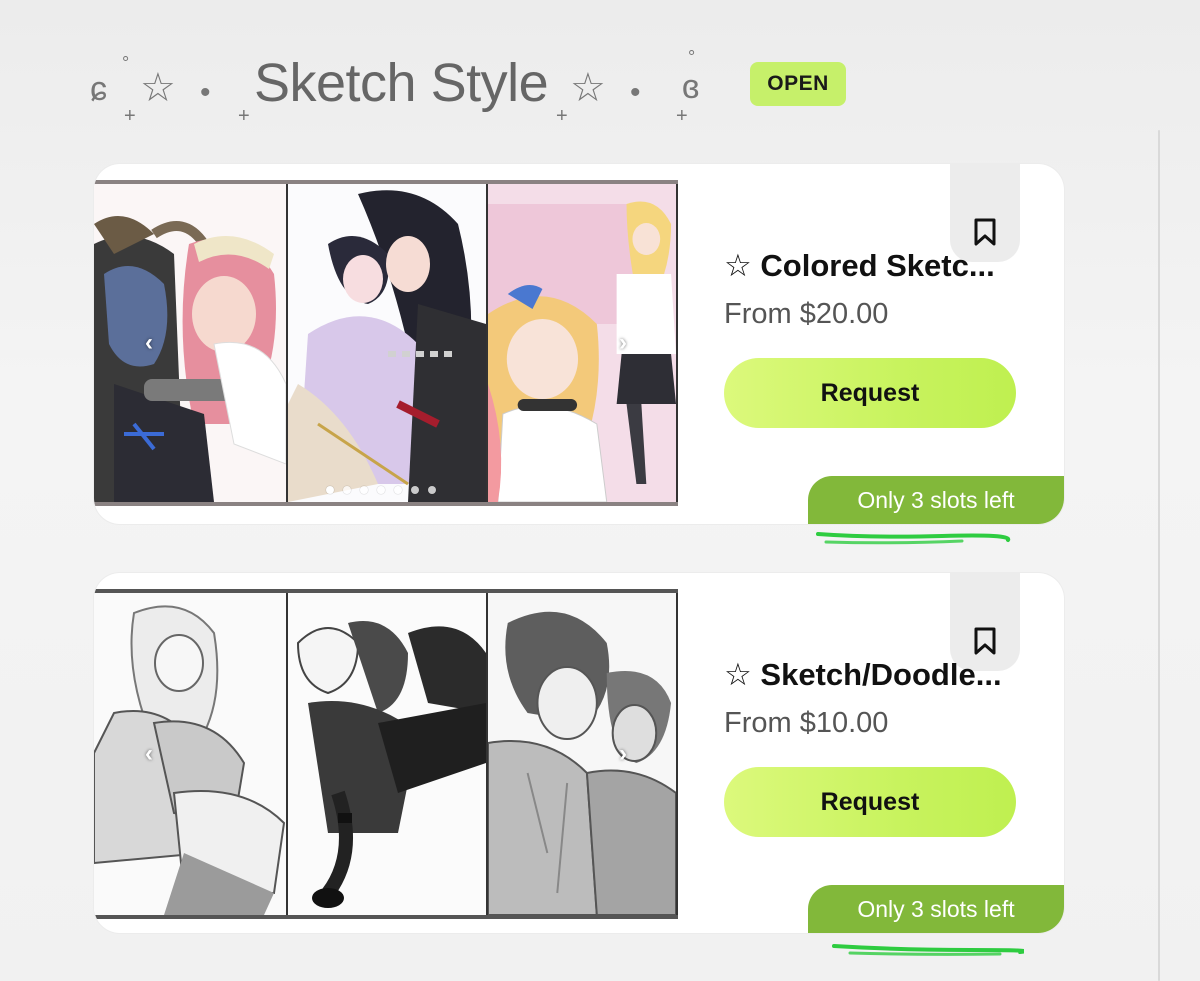 This screenshot has height=981, width=1200. I want to click on status-badge: OPEN, so click(798, 84).